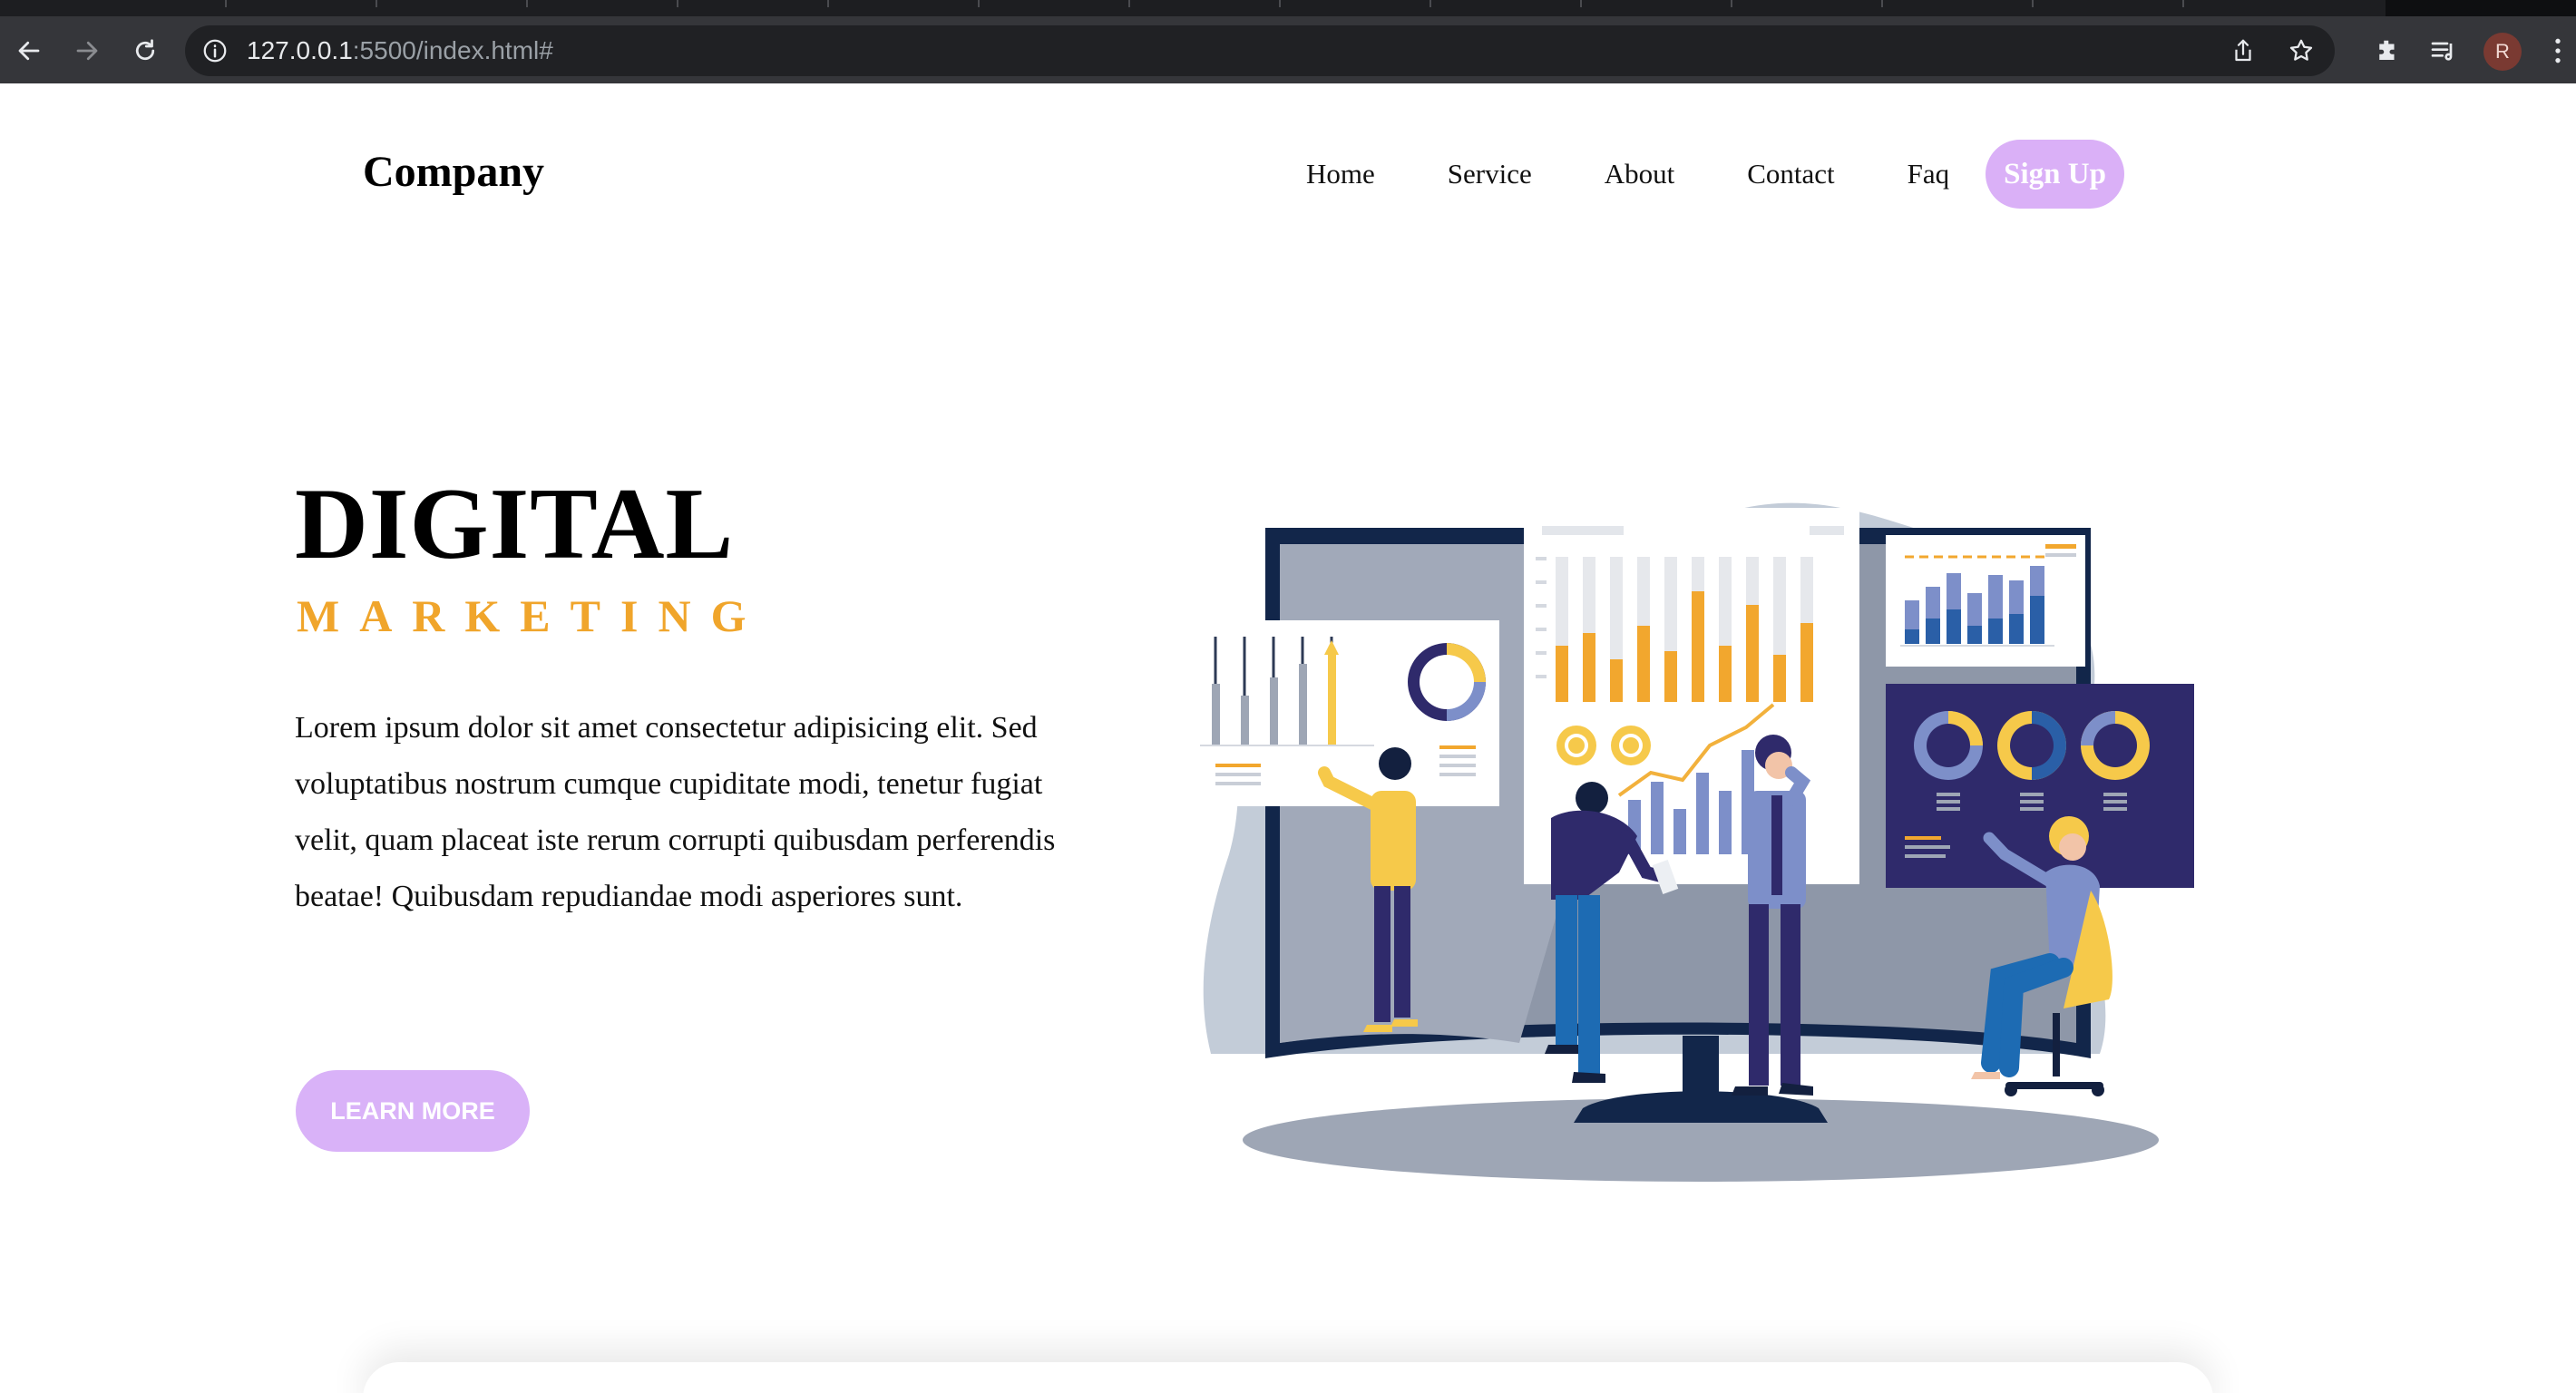  Describe the element at coordinates (1288, 8) in the screenshot. I see `browser-tab-strip` at that location.